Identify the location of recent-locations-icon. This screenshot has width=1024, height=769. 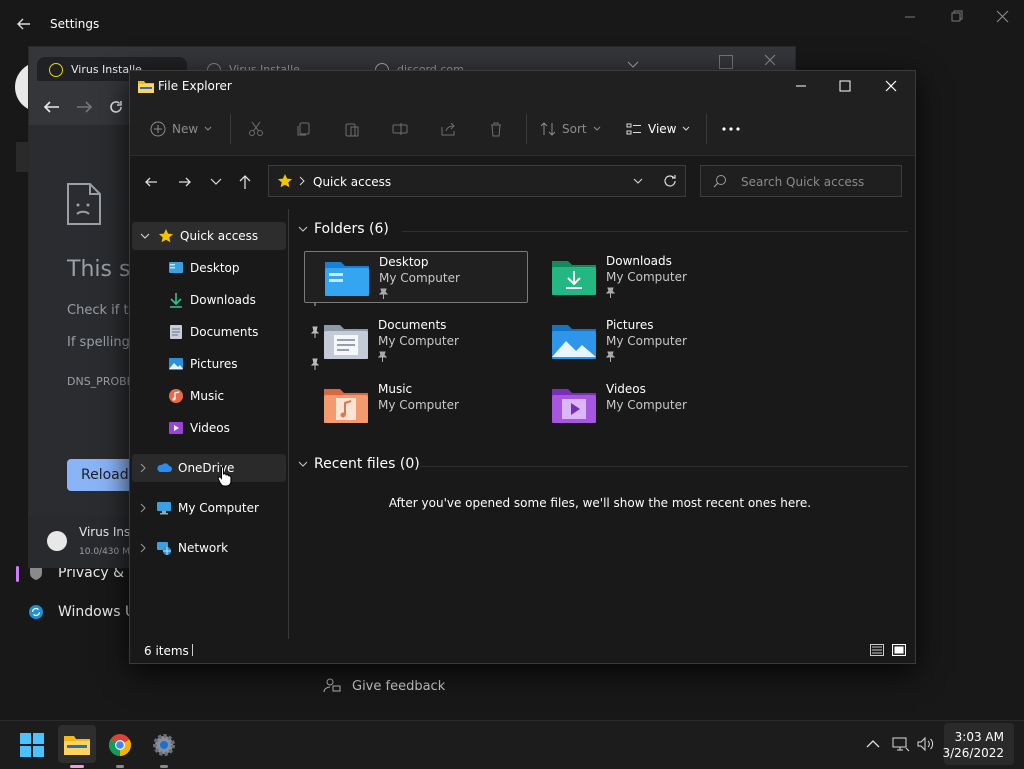
(216, 182).